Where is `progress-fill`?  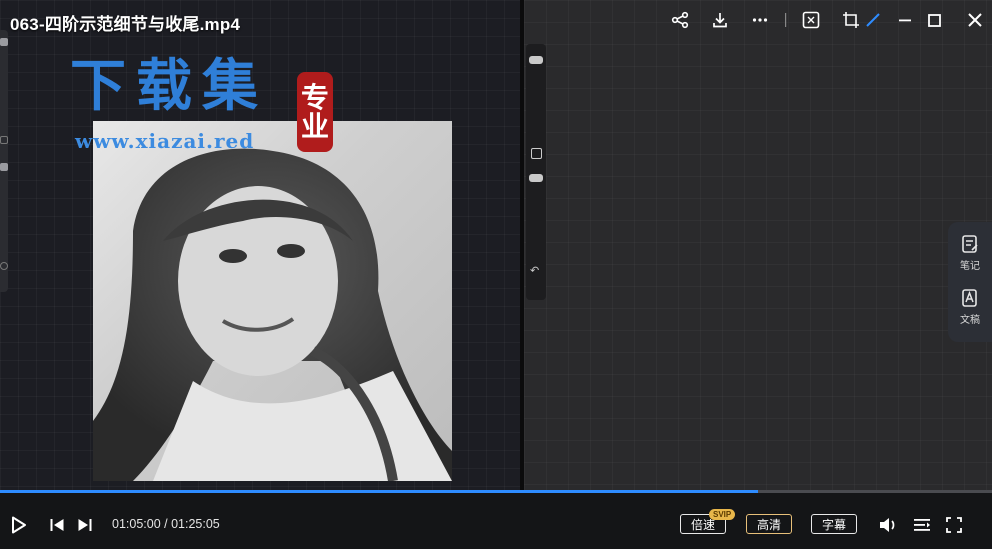
progress-fill is located at coordinates (379, 491).